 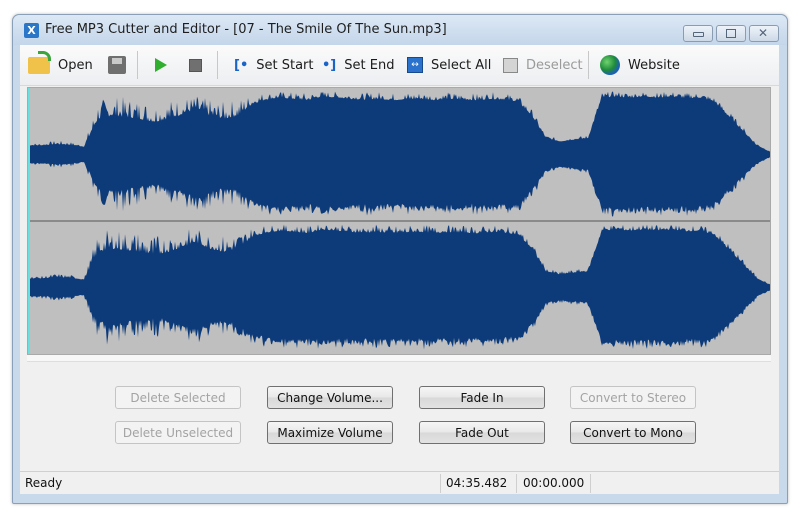 I want to click on delete-selected-button: Delete Selected, so click(x=178, y=397).